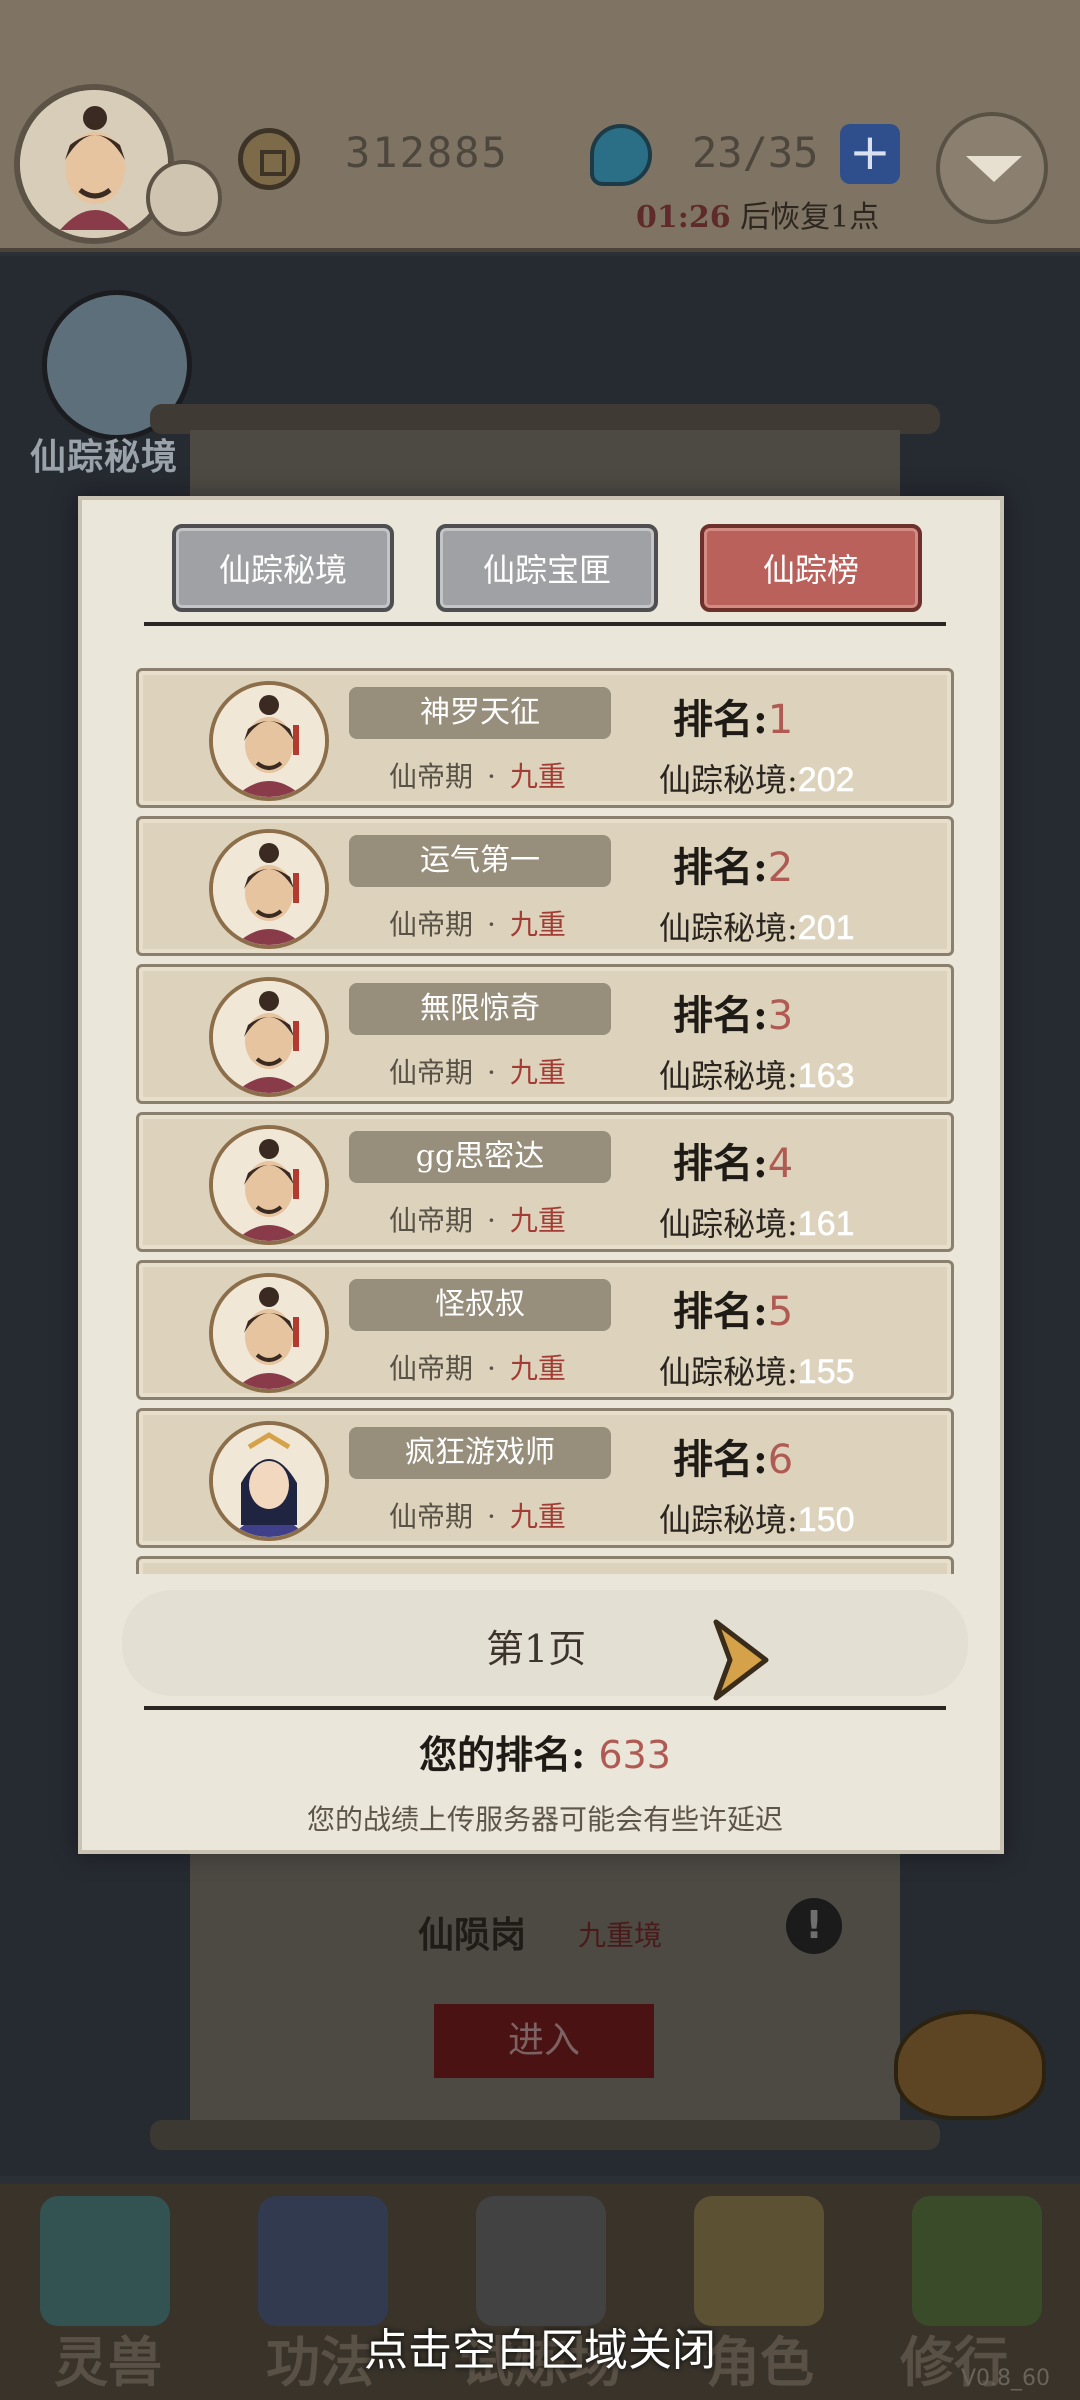  Describe the element at coordinates (480, 1453) in the screenshot. I see `player-name: 疯狂游戏师` at that location.